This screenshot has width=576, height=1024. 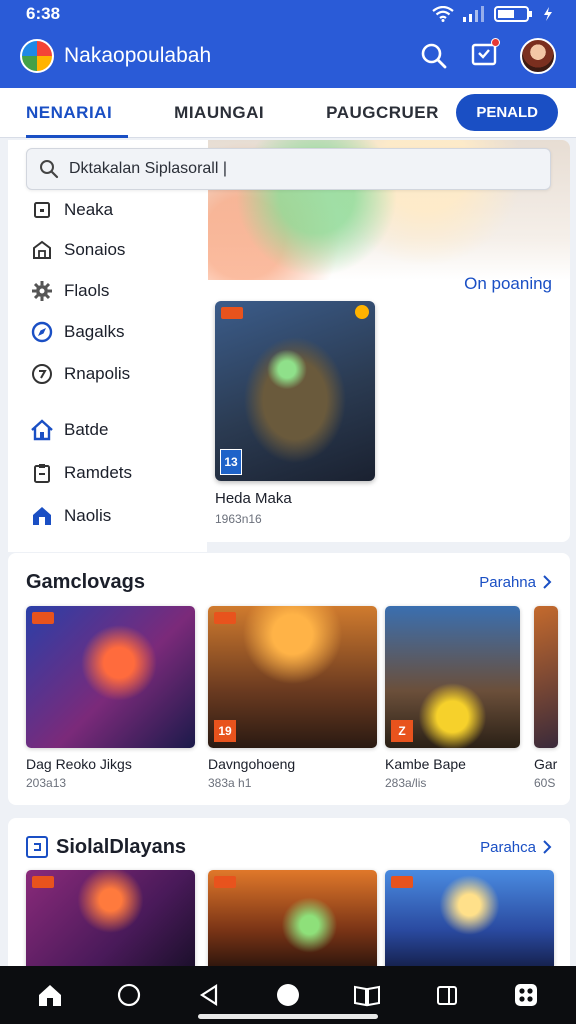 What do you see at coordinates (507, 582) in the screenshot?
I see `see-more-label: Parahna` at bounding box center [507, 582].